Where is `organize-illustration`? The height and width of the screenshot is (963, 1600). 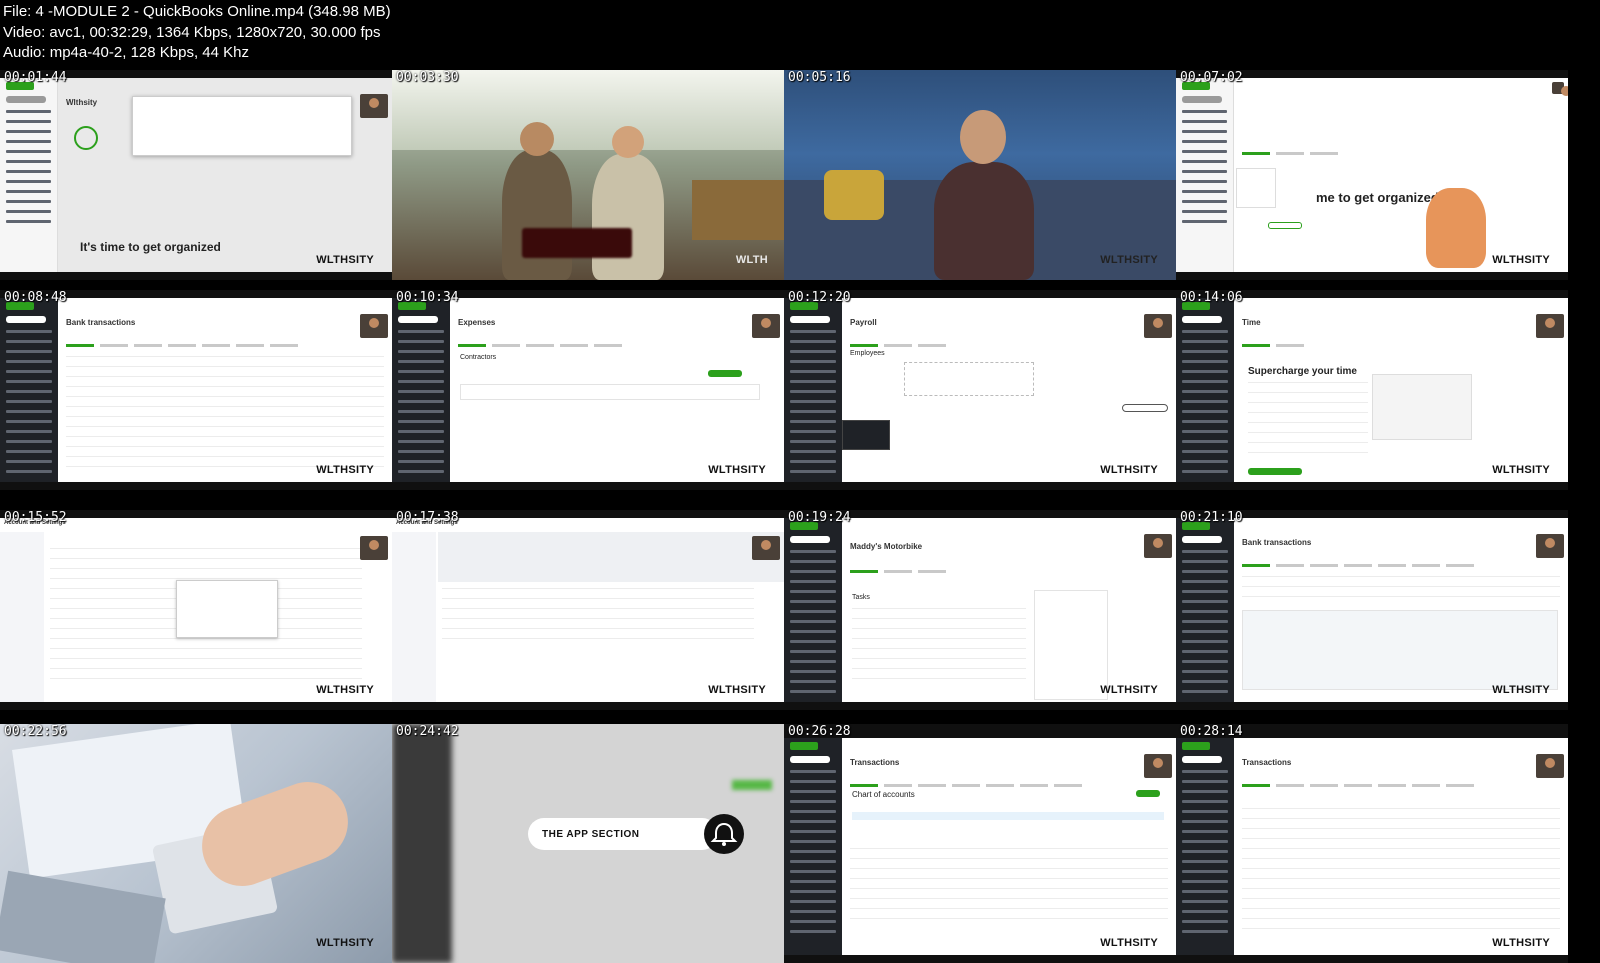 organize-illustration is located at coordinates (1456, 228).